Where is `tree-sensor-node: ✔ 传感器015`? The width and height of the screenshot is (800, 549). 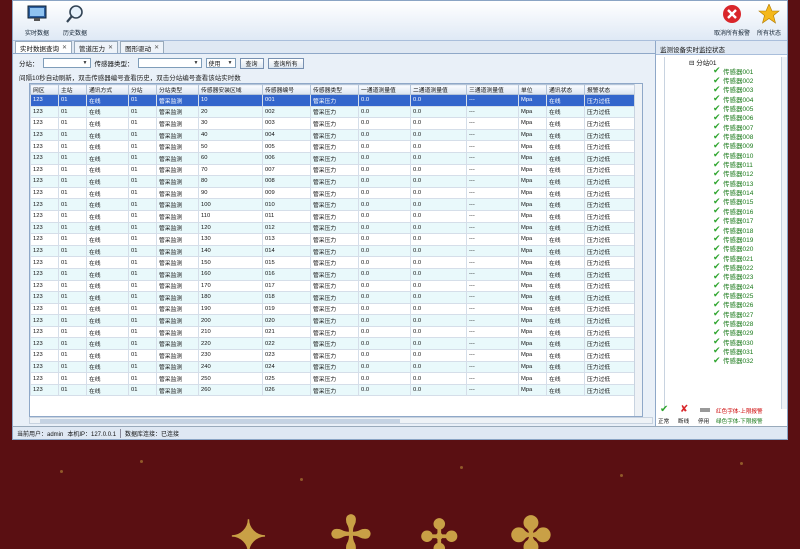 tree-sensor-node: ✔ 传感器015 is located at coordinates (726, 201).